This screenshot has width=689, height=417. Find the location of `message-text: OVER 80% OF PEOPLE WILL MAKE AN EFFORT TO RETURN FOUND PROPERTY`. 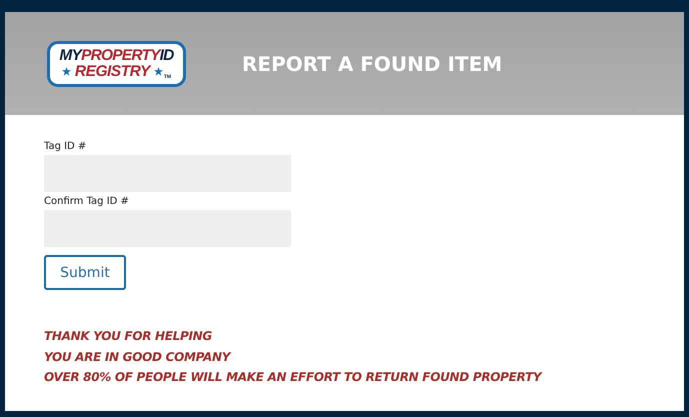

message-text: OVER 80% OF PEOPLE WILL MAKE AN EFFORT TO RETURN FOUND PROPERTY is located at coordinates (294, 377).